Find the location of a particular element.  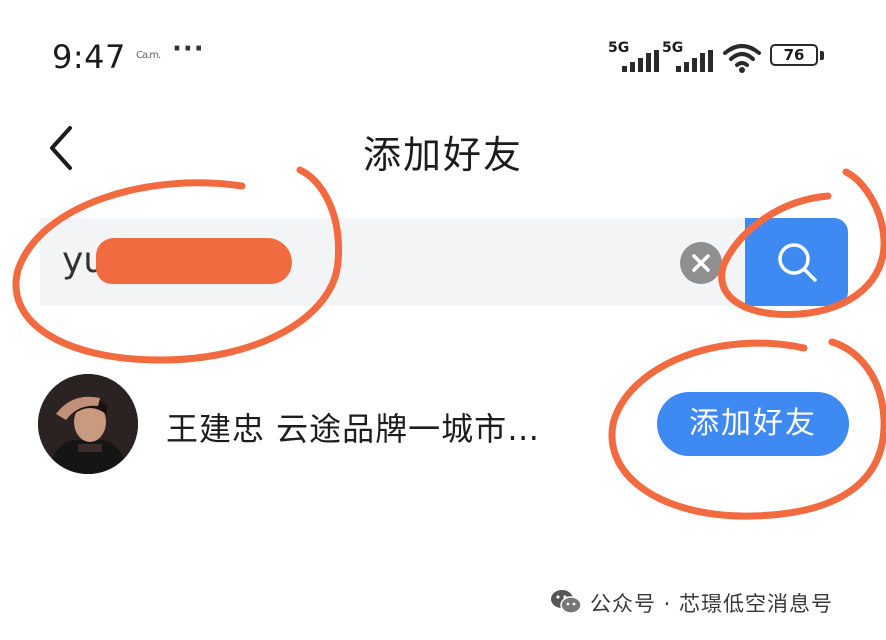

search-icon is located at coordinates (797, 262).